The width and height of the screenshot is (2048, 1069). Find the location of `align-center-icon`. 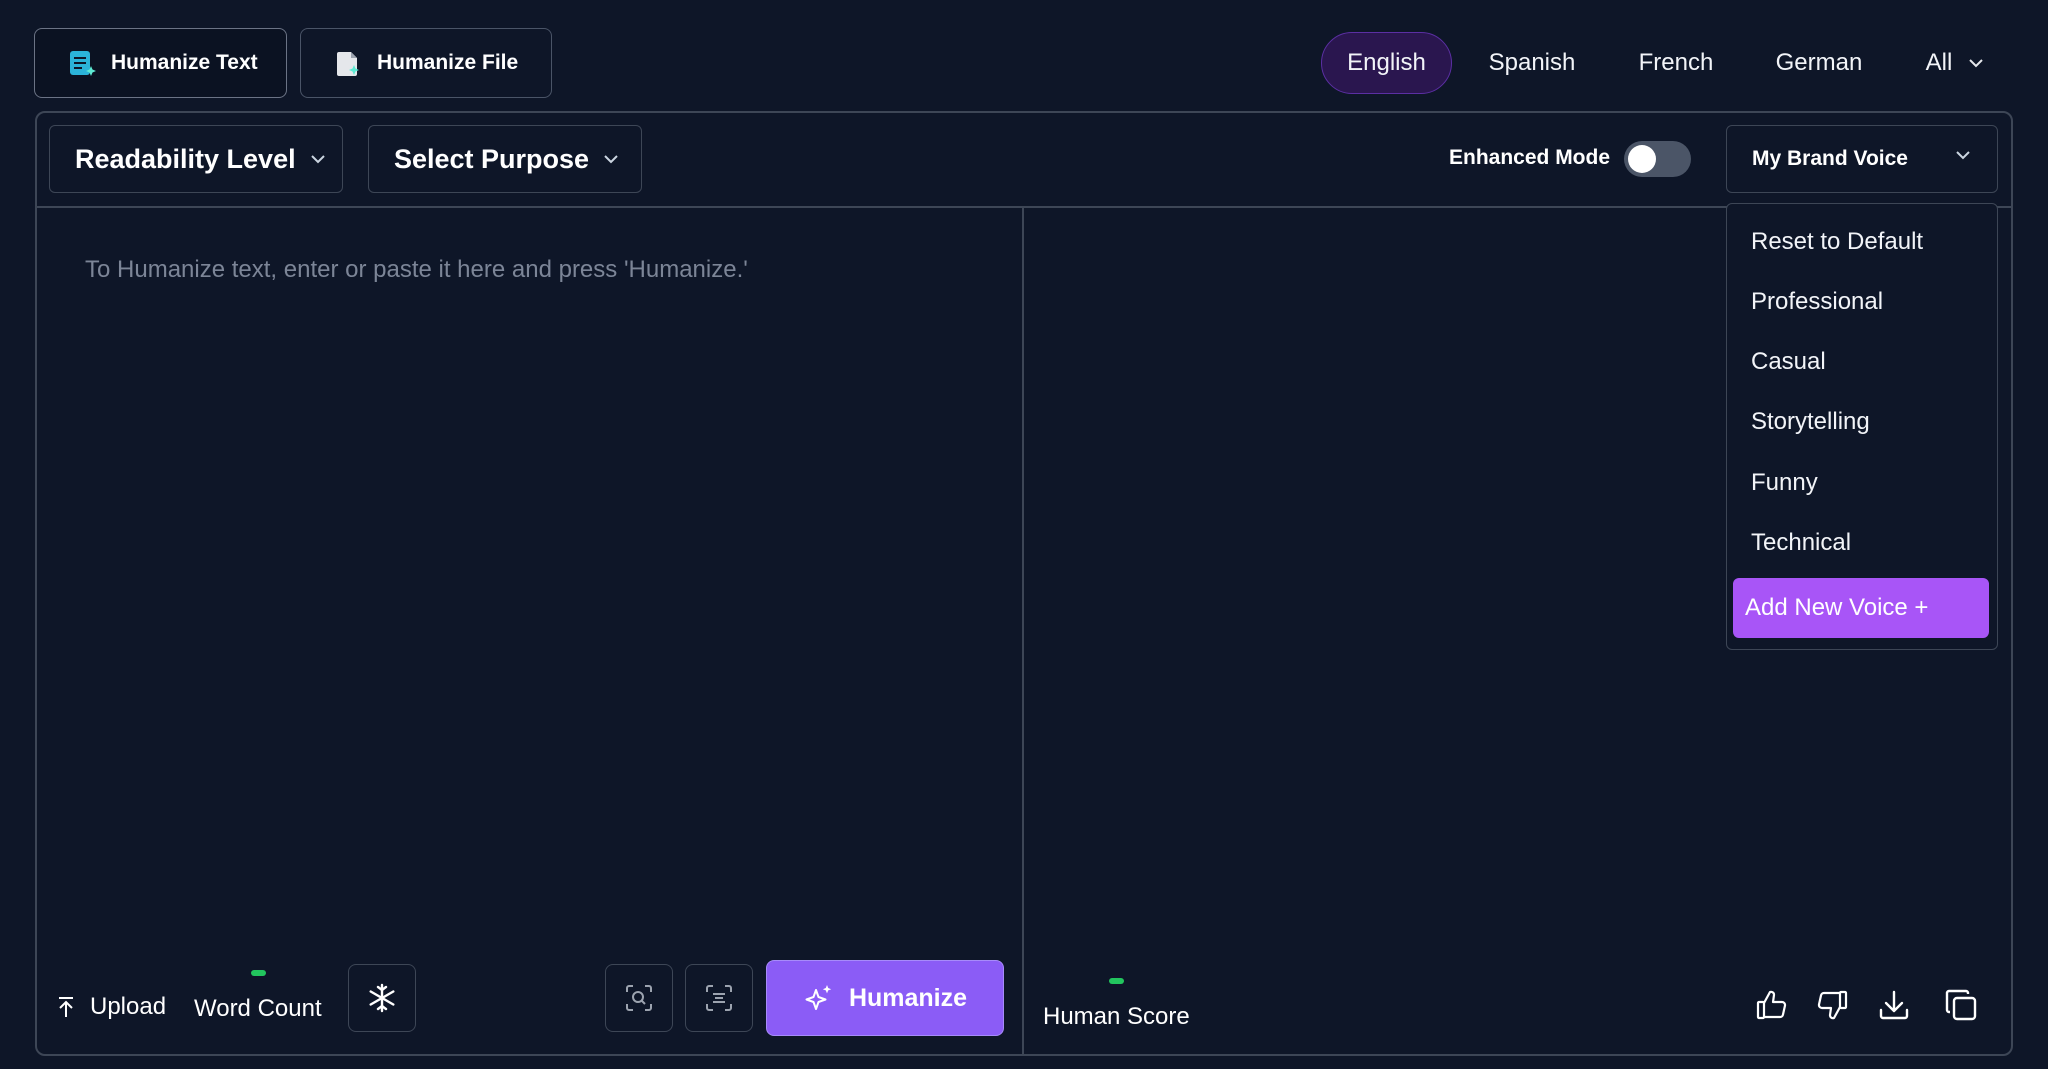

align-center-icon is located at coordinates (719, 998).